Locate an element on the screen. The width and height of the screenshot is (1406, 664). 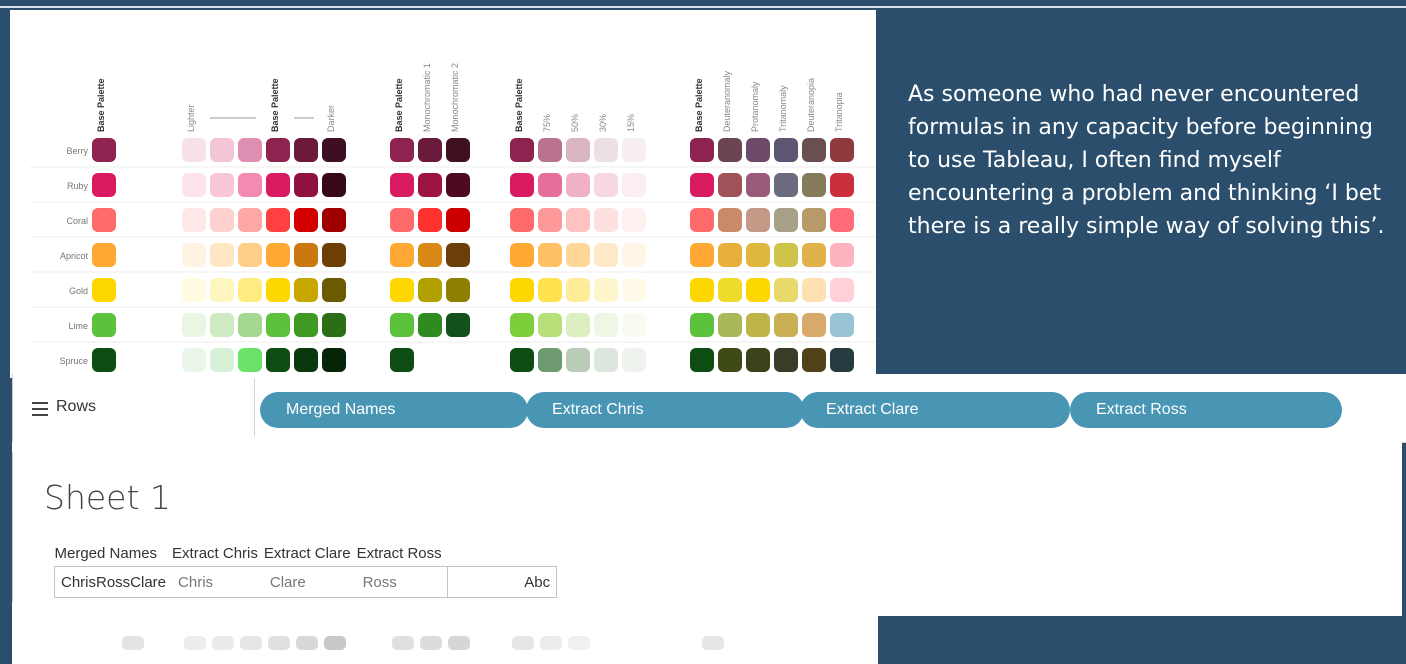
table-cell: Clare is located at coordinates (310, 582).